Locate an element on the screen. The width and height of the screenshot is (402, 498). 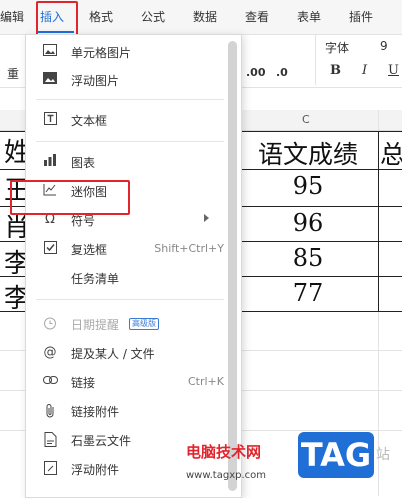
link-icon is located at coordinates (50, 382).